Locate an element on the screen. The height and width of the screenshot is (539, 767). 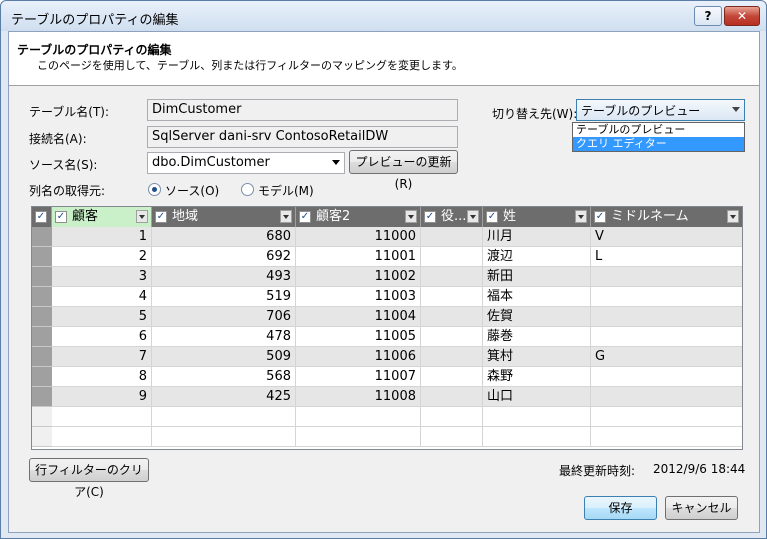
table-cell: 7 is located at coordinates (102, 357).